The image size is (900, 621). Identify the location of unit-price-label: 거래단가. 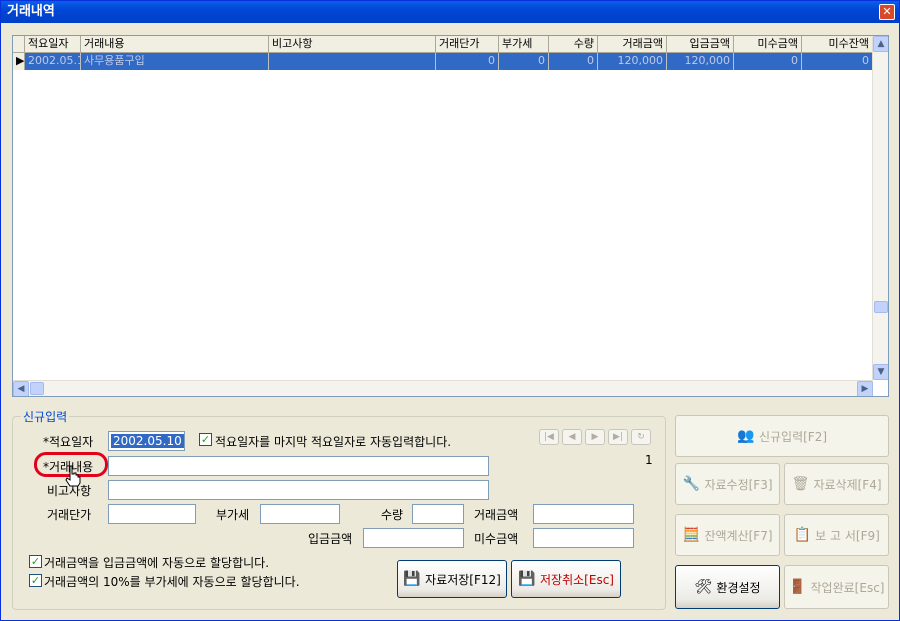
(69, 515).